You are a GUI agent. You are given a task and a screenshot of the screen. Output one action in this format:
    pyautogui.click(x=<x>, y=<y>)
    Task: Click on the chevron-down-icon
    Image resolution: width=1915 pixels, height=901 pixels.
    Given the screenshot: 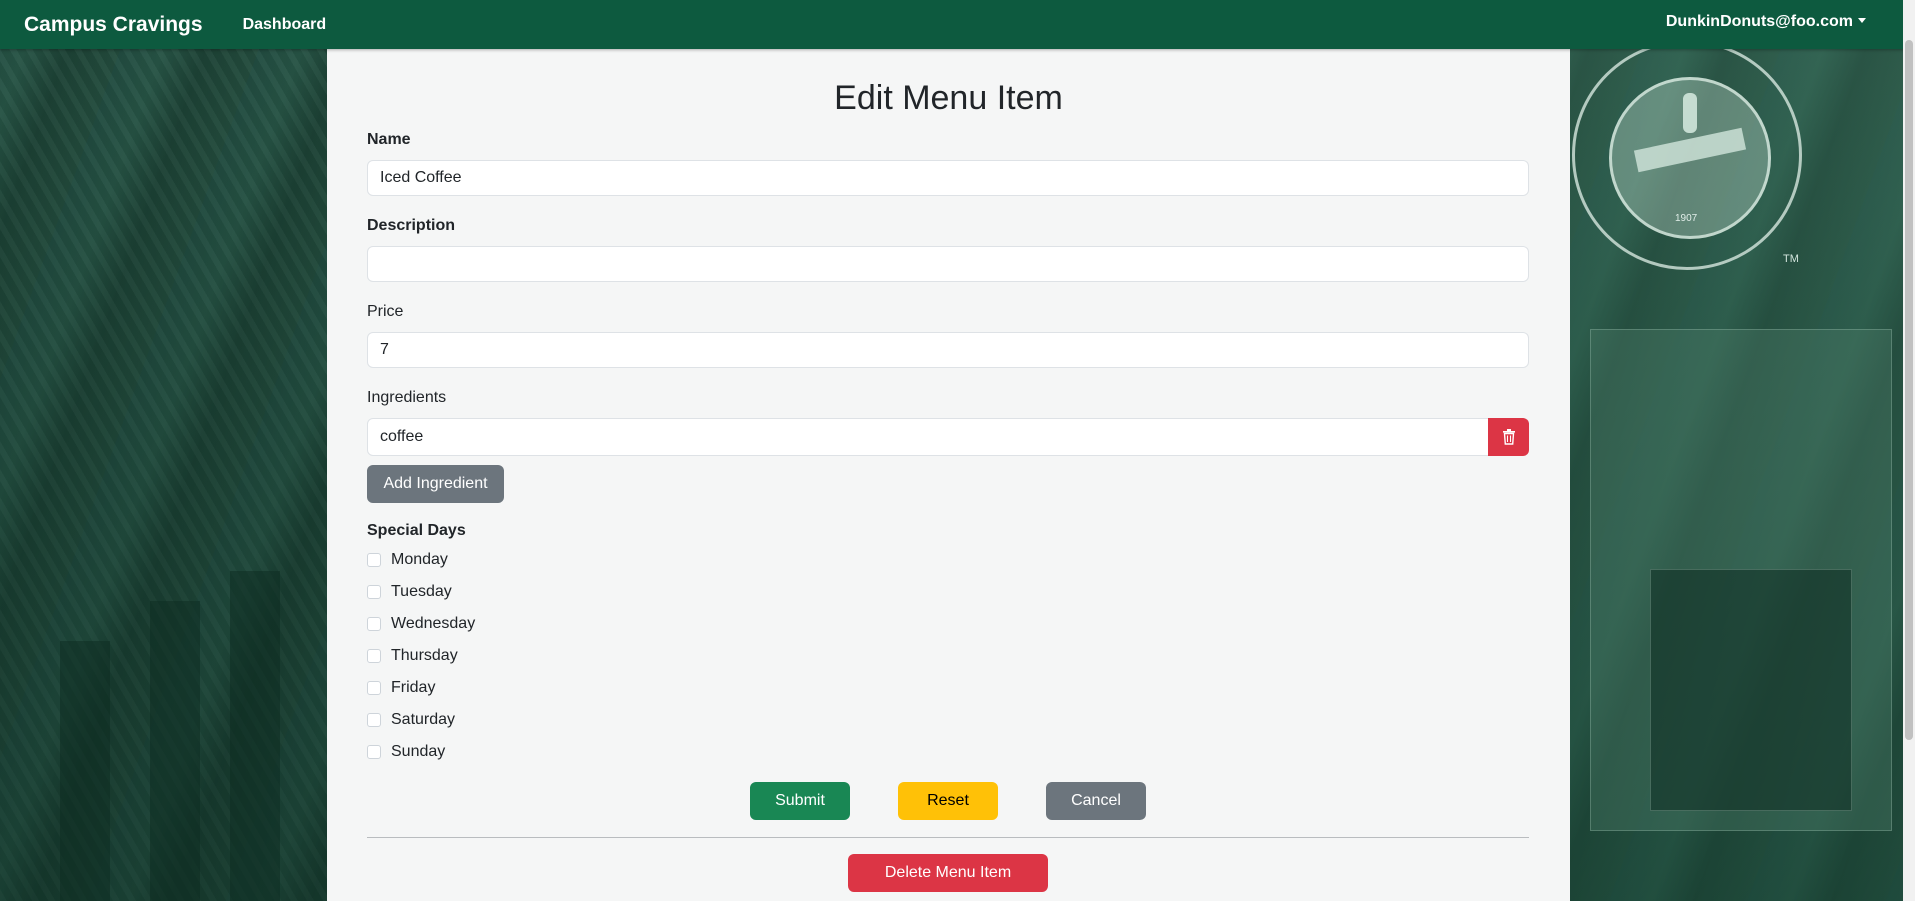 What is the action you would take?
    pyautogui.click(x=1862, y=20)
    